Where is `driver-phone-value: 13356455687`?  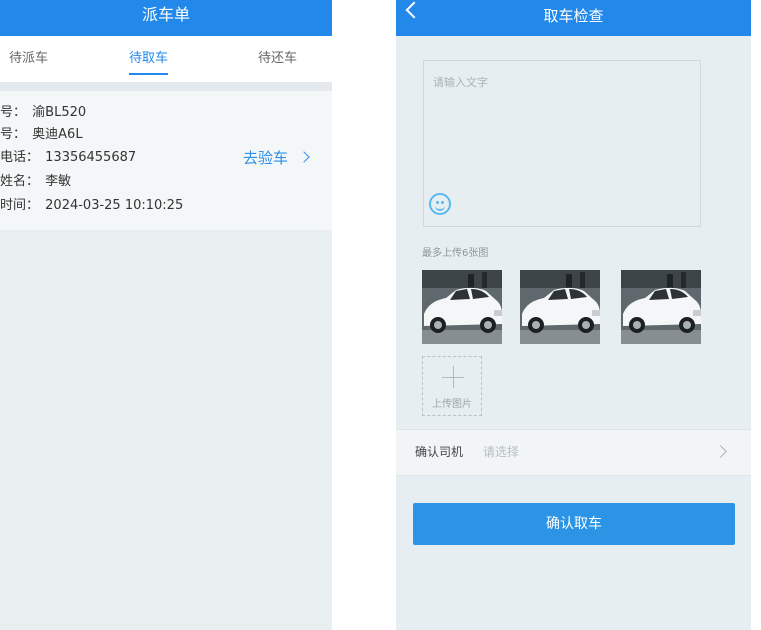
driver-phone-value: 13356455687 is located at coordinates (91, 157).